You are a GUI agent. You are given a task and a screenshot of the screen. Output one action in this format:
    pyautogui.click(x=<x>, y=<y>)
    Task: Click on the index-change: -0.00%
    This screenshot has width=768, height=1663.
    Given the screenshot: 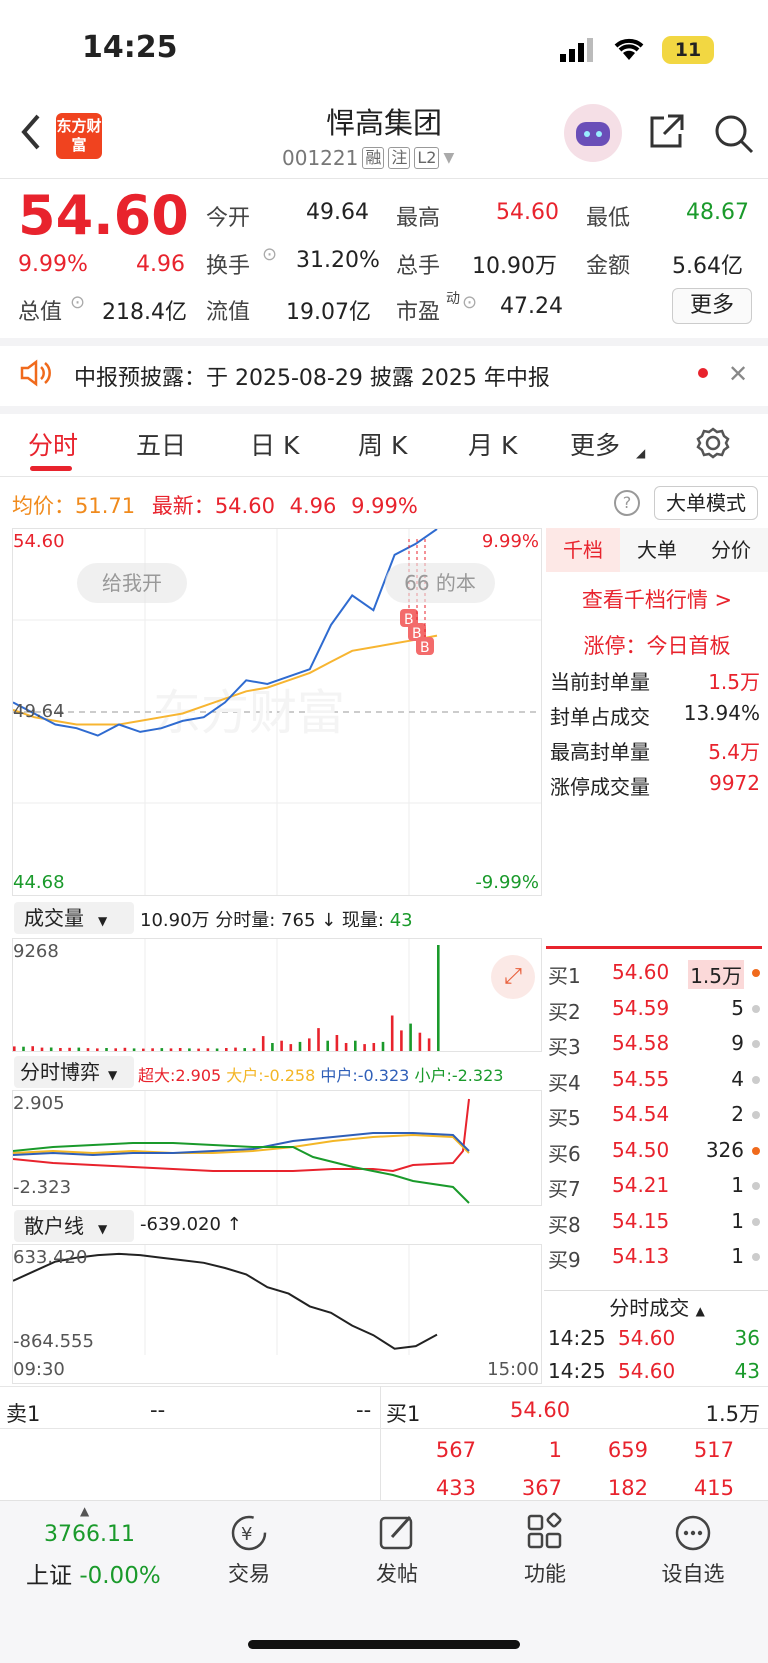 What is the action you would take?
    pyautogui.click(x=120, y=1576)
    